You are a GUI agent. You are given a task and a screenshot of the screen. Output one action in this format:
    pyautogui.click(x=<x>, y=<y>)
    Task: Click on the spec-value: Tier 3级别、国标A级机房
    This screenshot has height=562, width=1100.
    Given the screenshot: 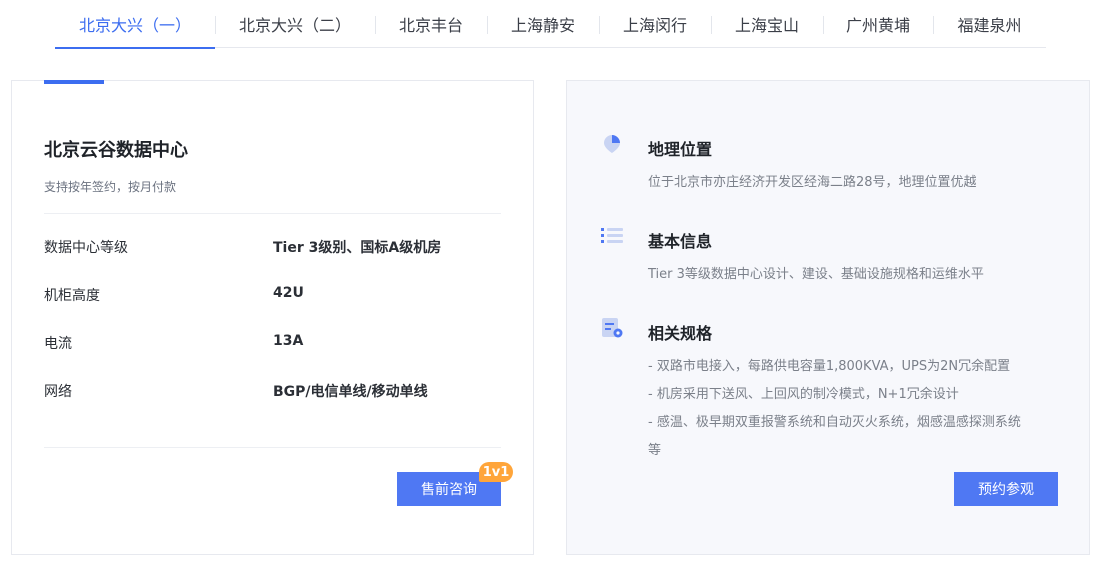 What is the action you would take?
    pyautogui.click(x=357, y=248)
    